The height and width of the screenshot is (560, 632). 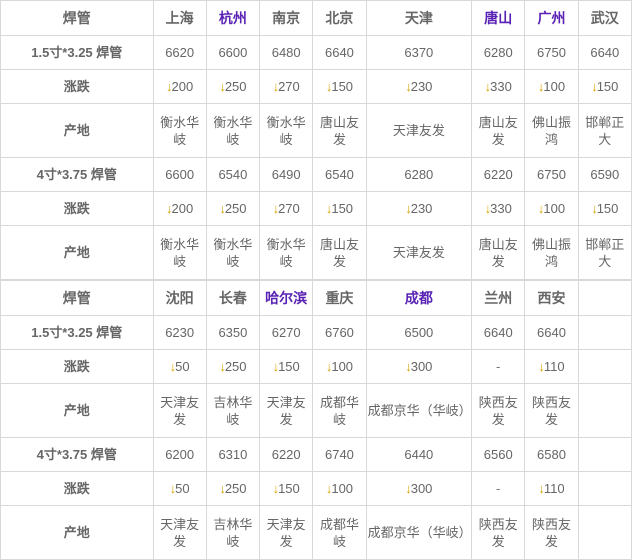 I want to click on city-header-重庆: 重庆, so click(x=339, y=298).